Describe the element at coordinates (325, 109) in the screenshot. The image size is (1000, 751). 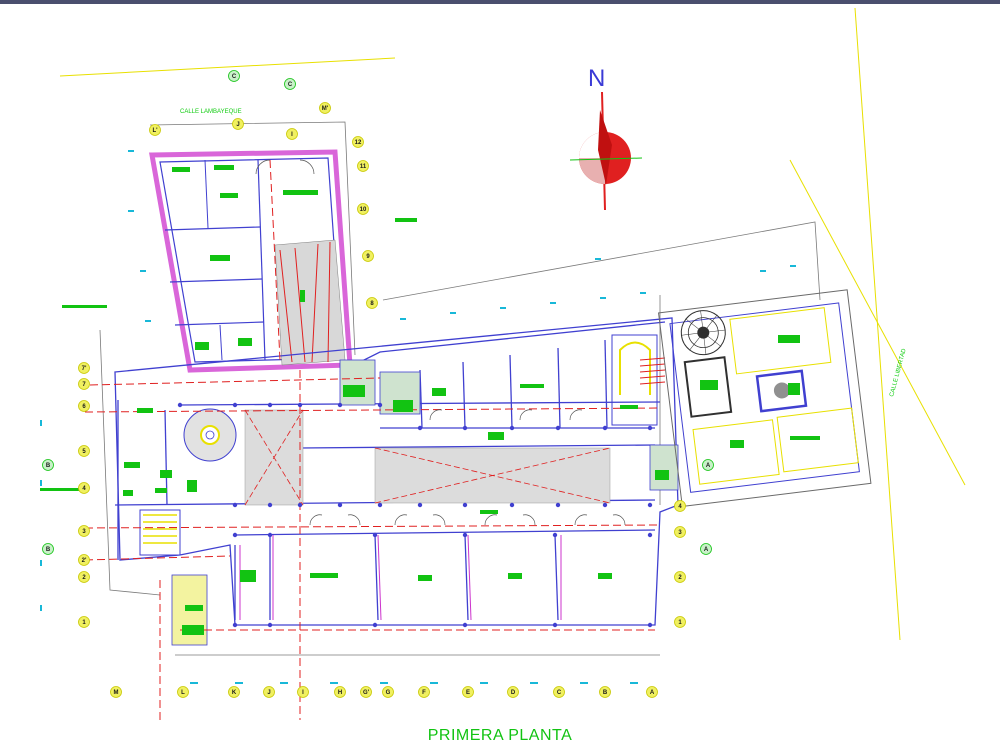
I see `top-axis-label: M'` at that location.